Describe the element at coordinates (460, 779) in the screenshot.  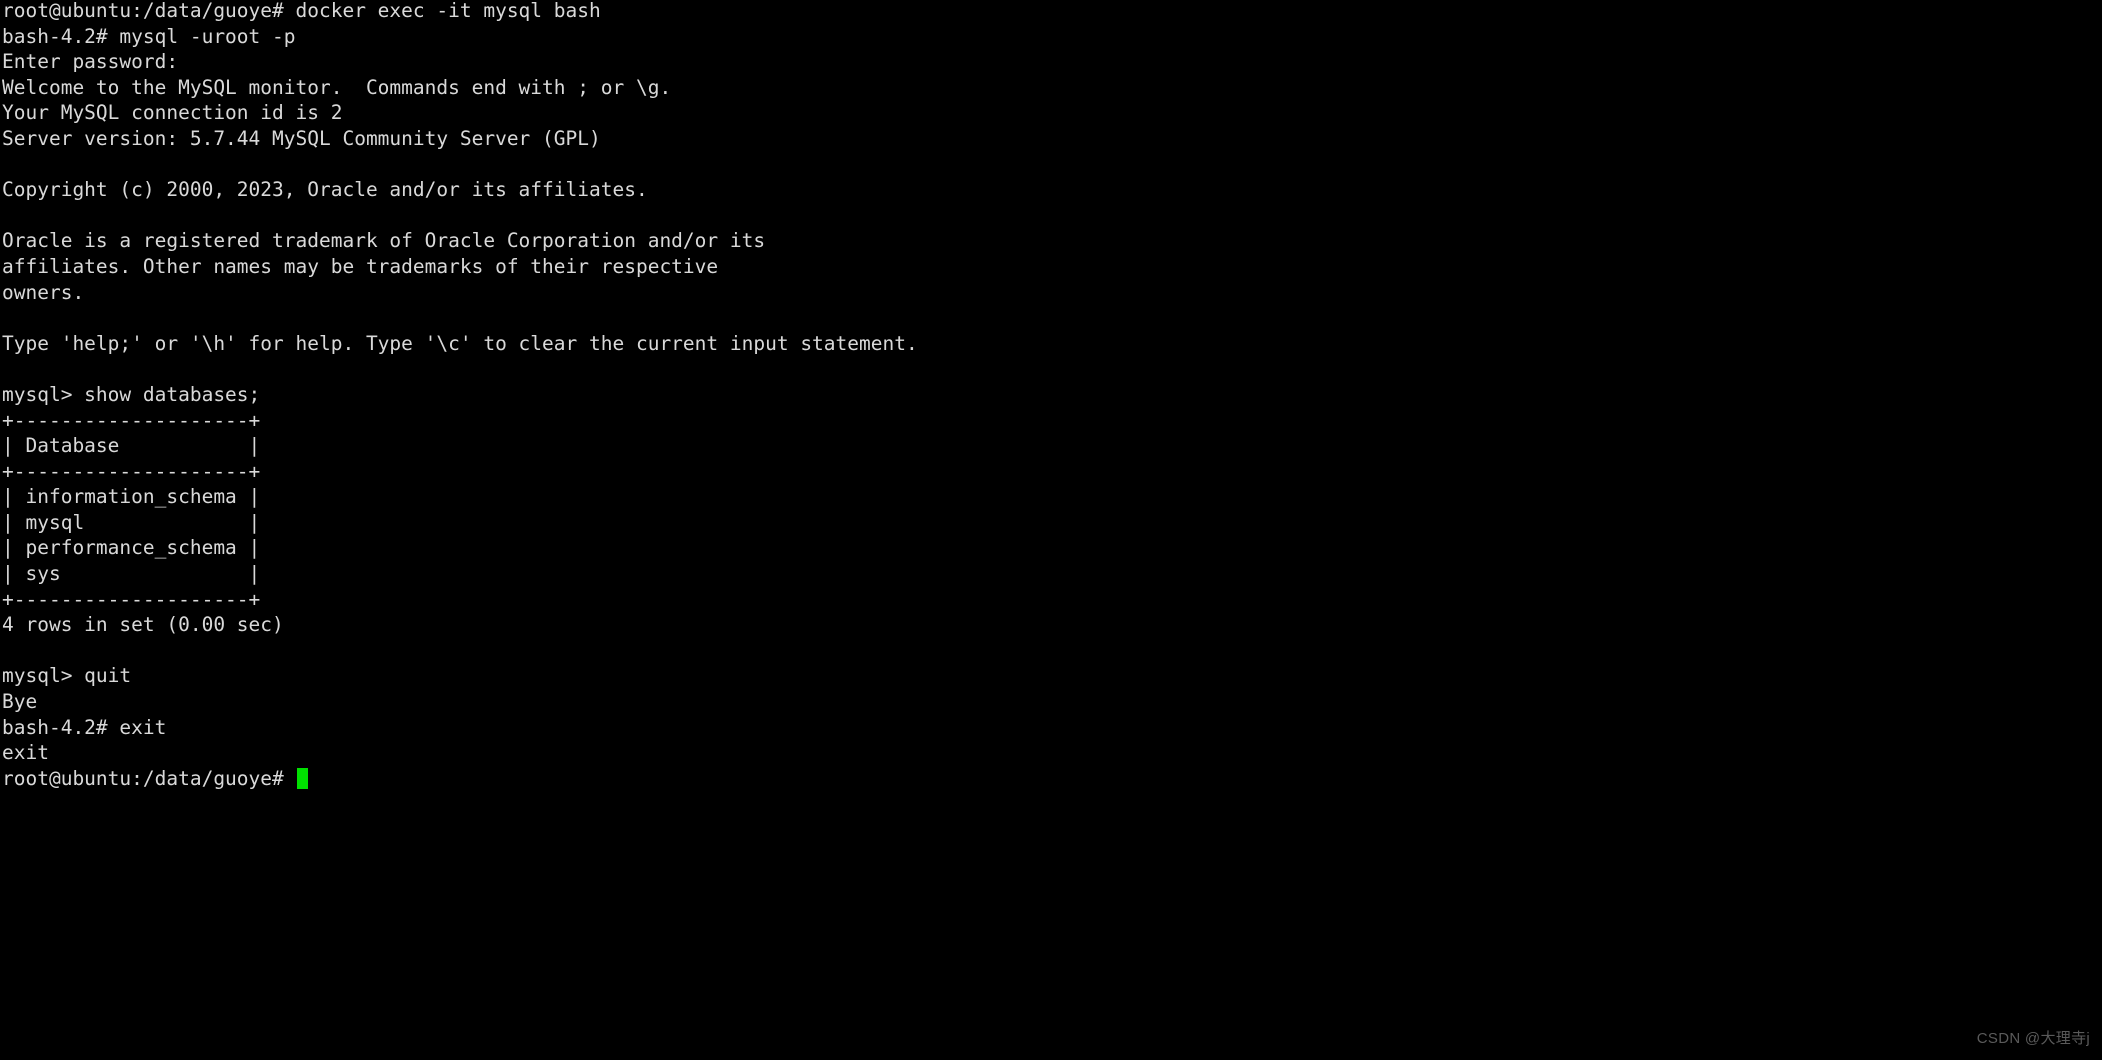
I see `active-prompt-line: root@ubuntu:/data/guoye#` at that location.